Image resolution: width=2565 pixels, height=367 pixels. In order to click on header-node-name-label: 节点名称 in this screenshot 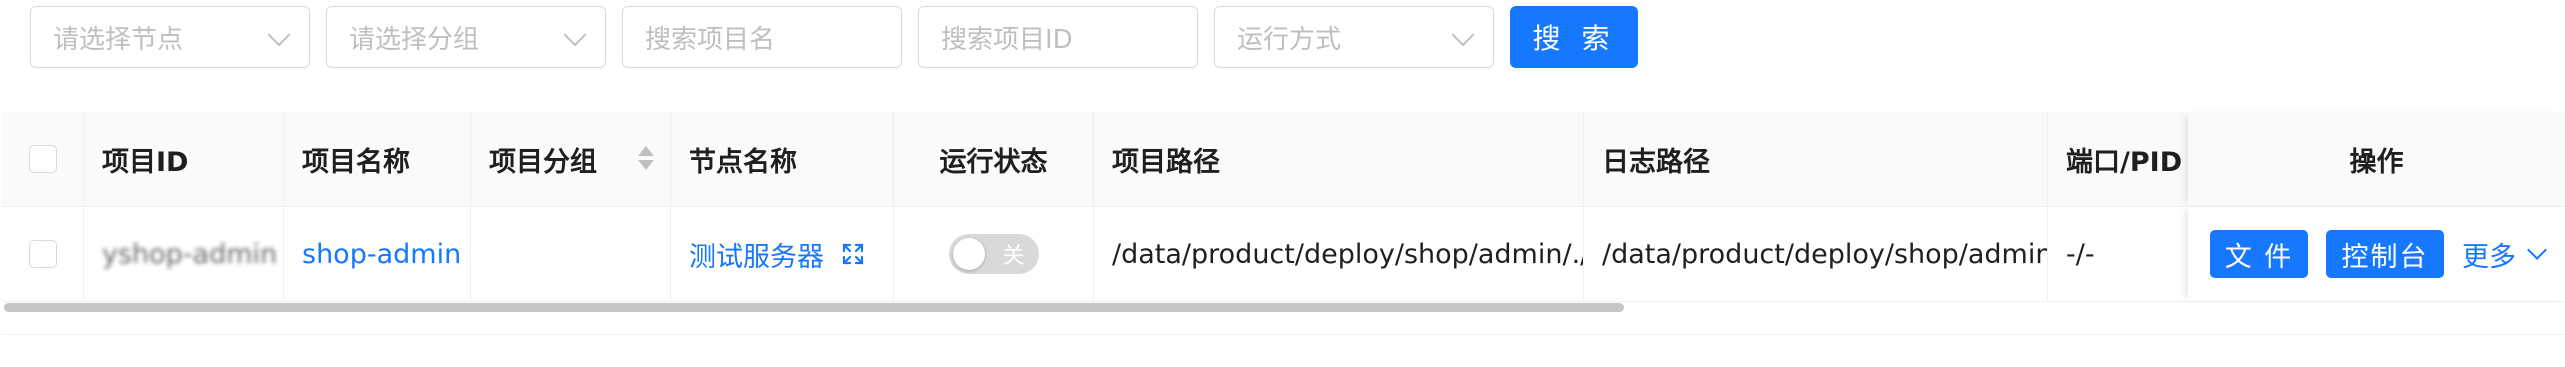, I will do `click(743, 162)`.